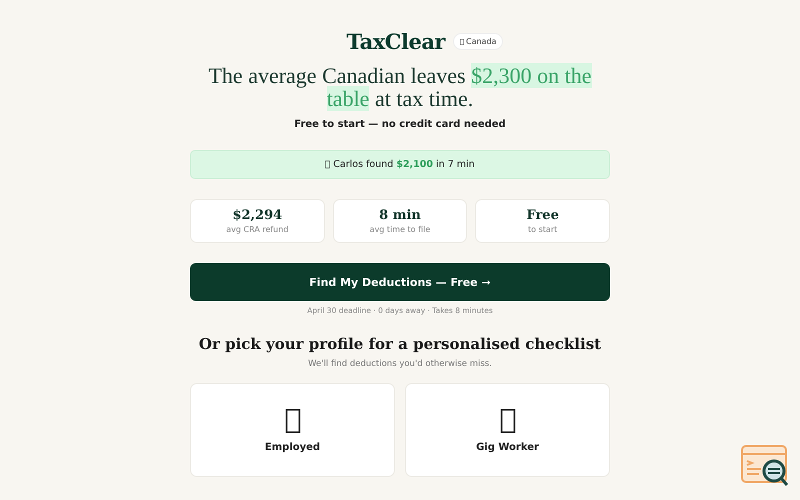 Image resolution: width=800 pixels, height=500 pixels. What do you see at coordinates (507, 447) in the screenshot?
I see `profile-label: Gig Worker` at bounding box center [507, 447].